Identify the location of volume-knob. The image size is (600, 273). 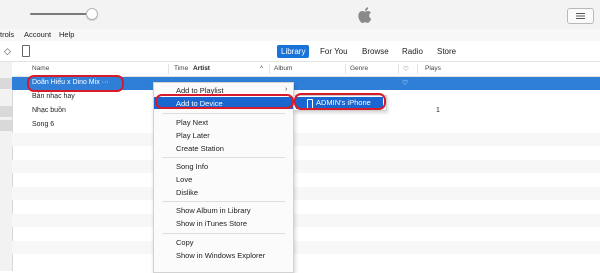
(92, 14).